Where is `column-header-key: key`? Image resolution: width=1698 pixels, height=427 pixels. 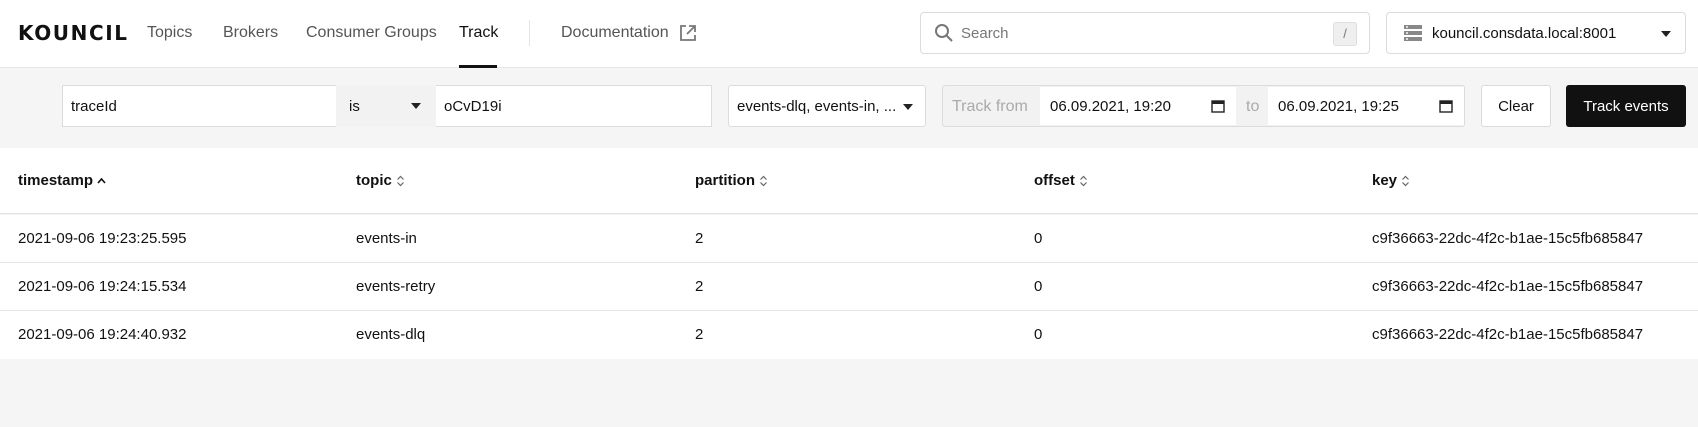
column-header-key: key is located at coordinates (1391, 180).